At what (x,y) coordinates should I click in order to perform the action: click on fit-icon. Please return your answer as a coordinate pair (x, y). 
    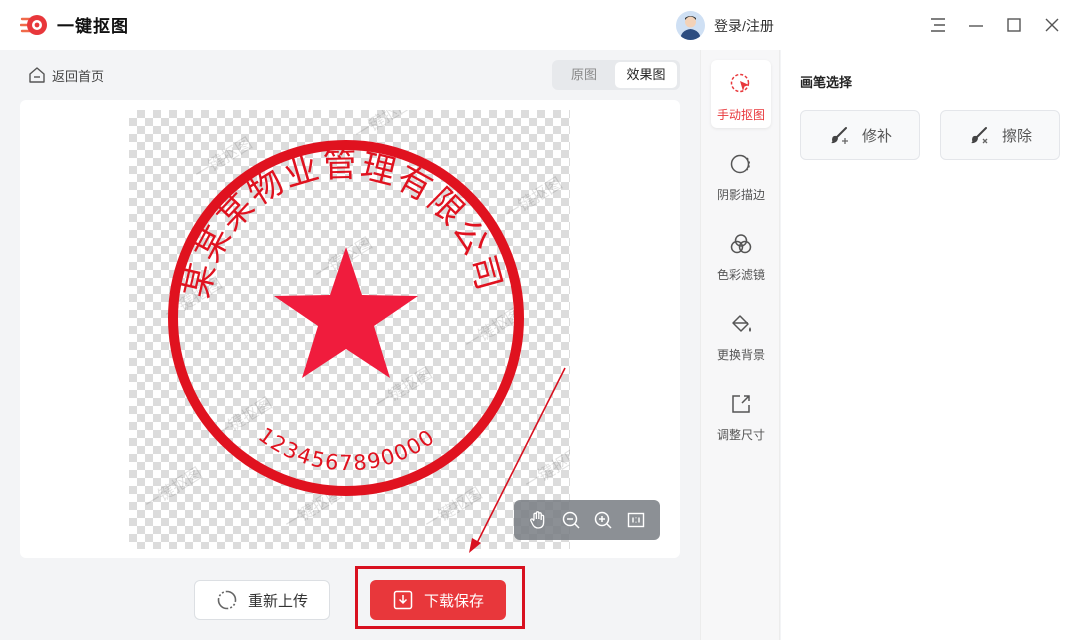
    Looking at the image, I should click on (636, 520).